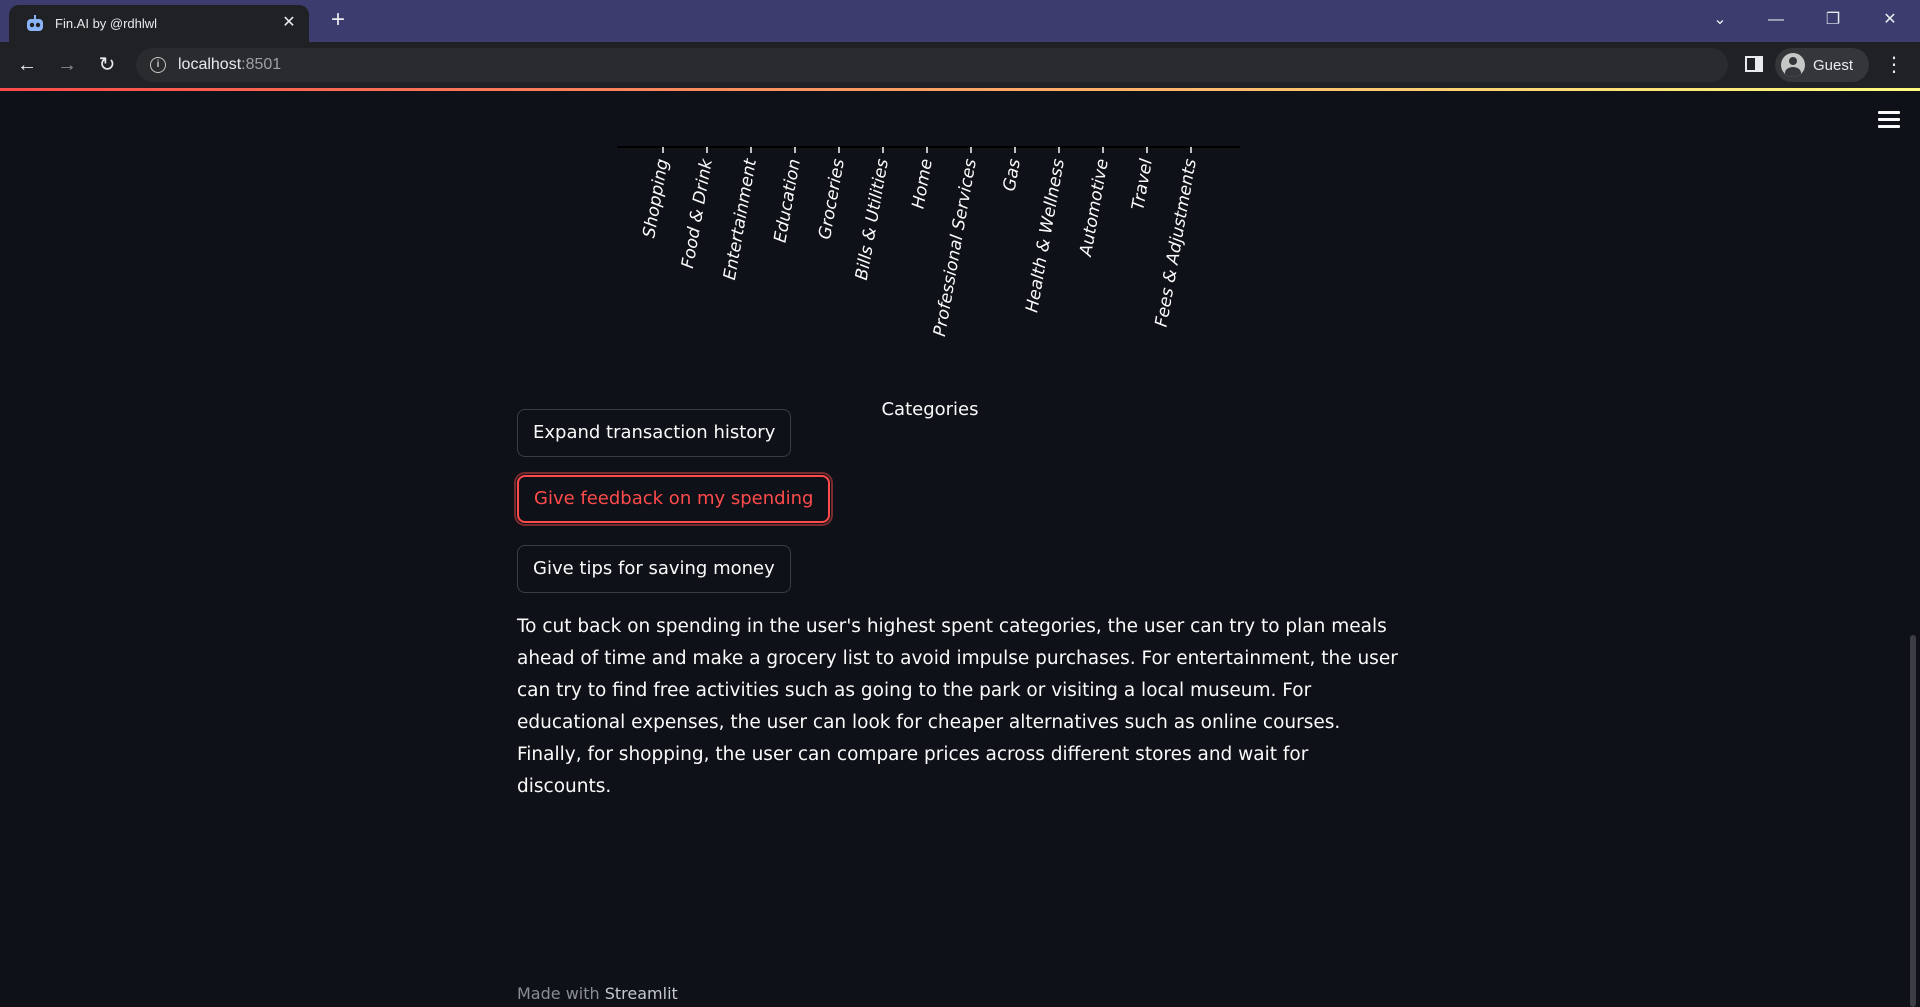 The width and height of the screenshot is (1920, 1007). What do you see at coordinates (1045, 235) in the screenshot?
I see `x-tick-label: Health & Wellness` at bounding box center [1045, 235].